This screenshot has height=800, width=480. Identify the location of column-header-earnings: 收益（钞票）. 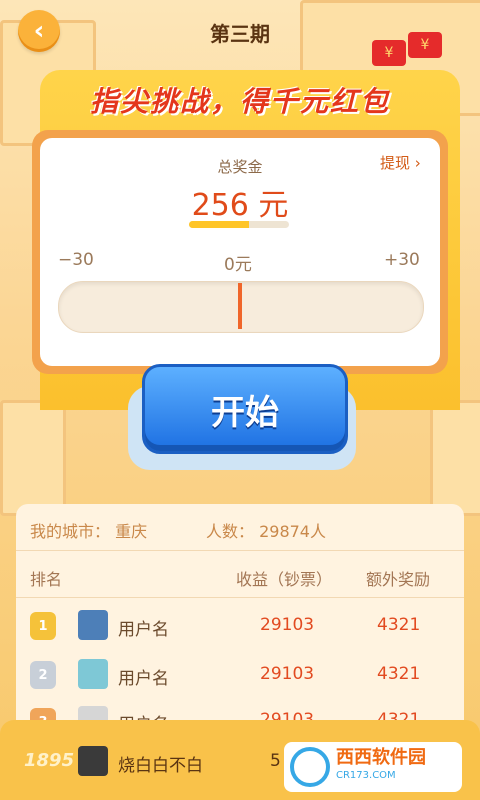
(284, 579).